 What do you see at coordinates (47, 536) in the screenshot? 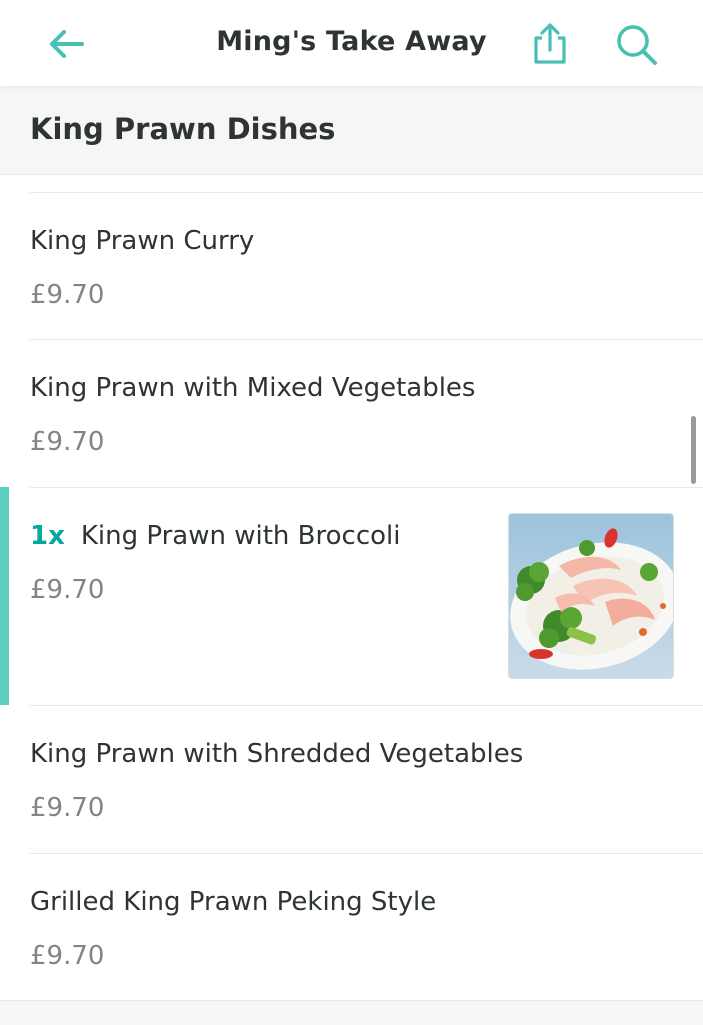
I see `basket-quantity-badge: 1x` at bounding box center [47, 536].